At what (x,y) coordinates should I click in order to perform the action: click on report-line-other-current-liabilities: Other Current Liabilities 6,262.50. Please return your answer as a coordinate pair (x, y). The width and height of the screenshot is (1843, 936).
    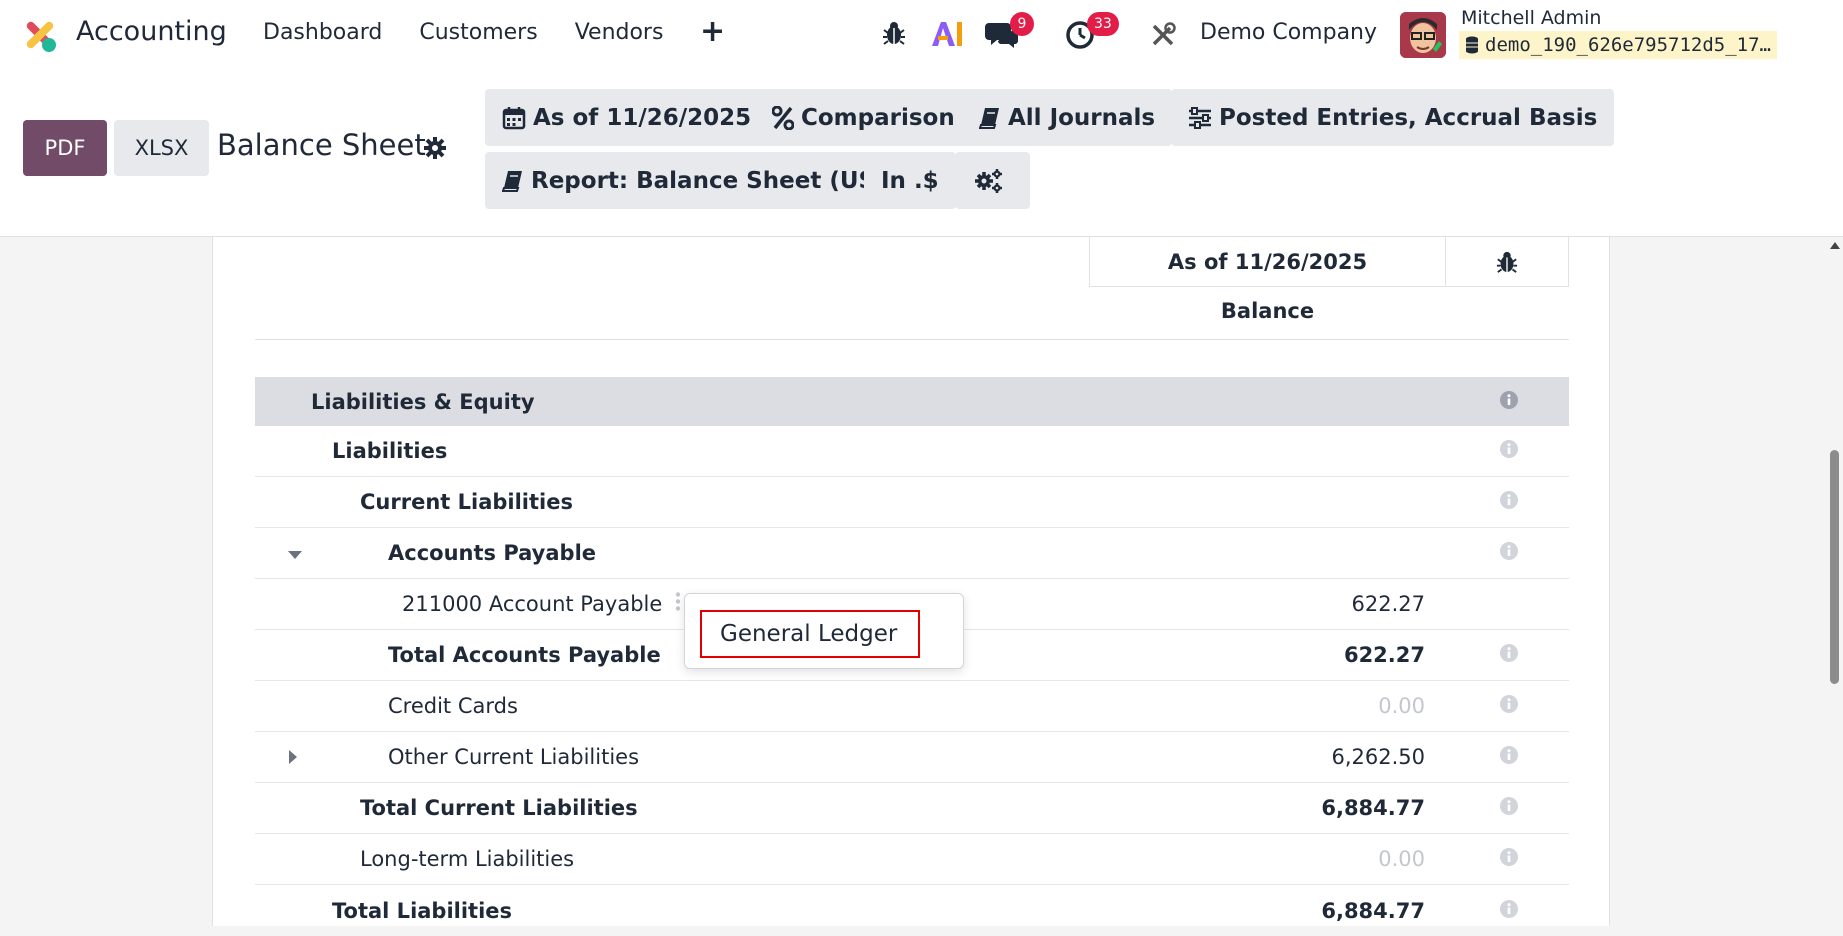
    Looking at the image, I should click on (912, 757).